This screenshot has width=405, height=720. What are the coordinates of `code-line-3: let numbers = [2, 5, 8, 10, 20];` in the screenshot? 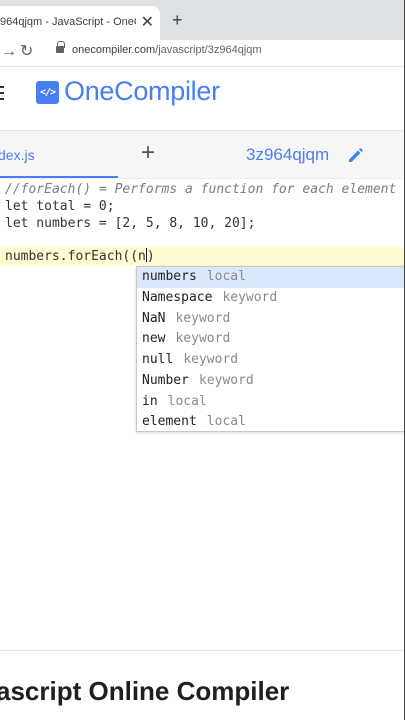 It's located at (130, 223).